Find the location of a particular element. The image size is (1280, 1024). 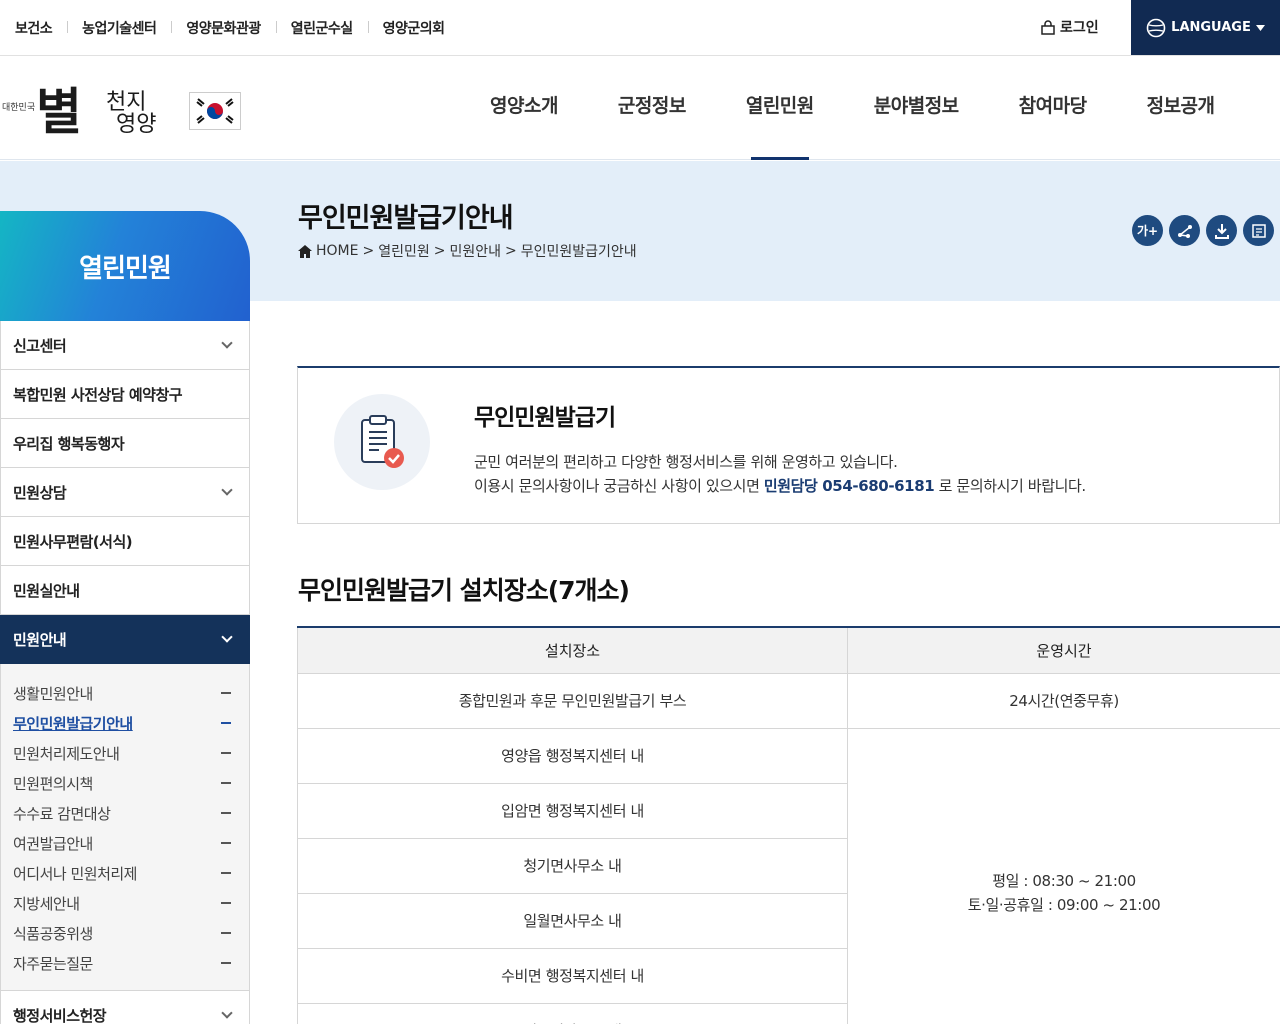

breadcrumb-home: HOME is located at coordinates (337, 251).